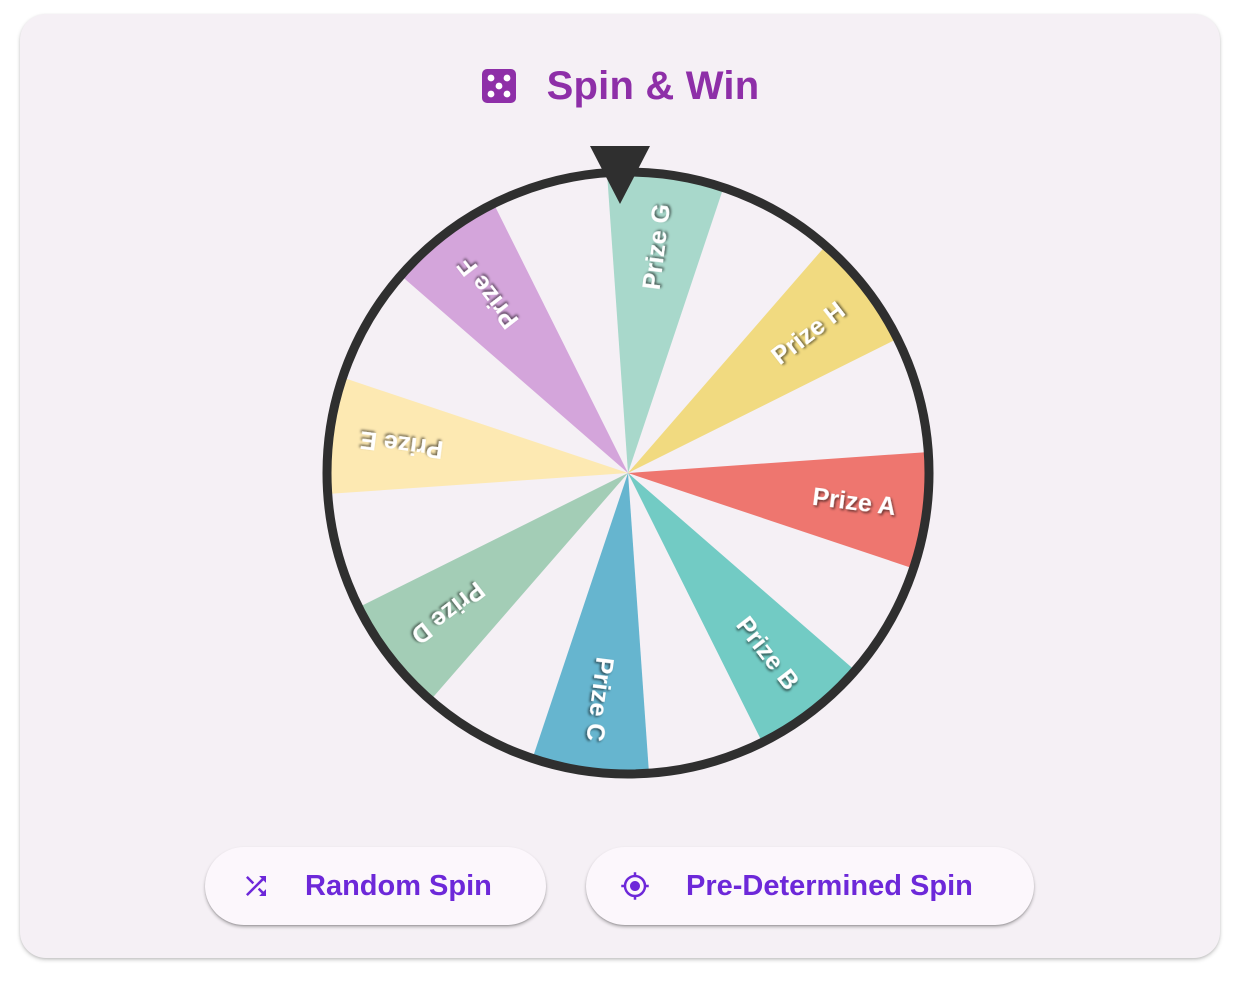  I want to click on crosshair-icon, so click(635, 886).